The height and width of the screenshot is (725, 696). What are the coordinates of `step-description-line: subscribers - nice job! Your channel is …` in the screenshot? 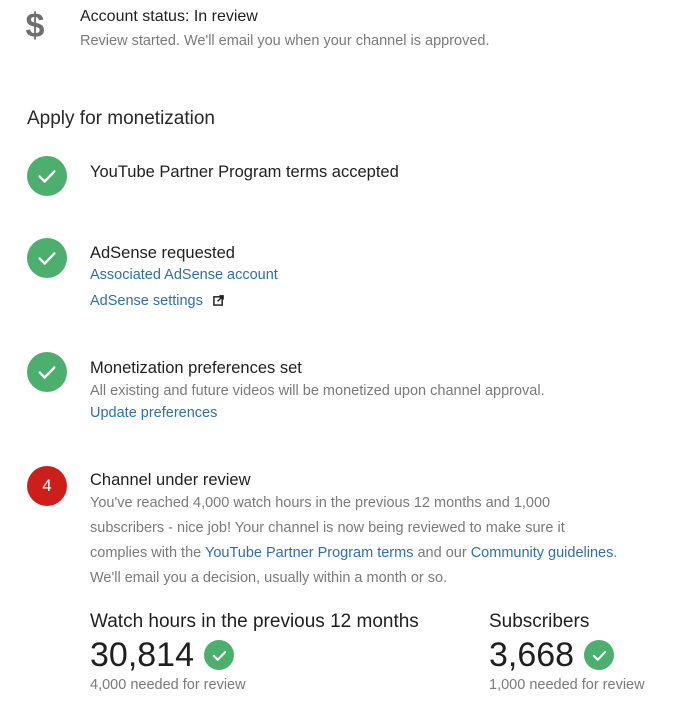 It's located at (327, 528).